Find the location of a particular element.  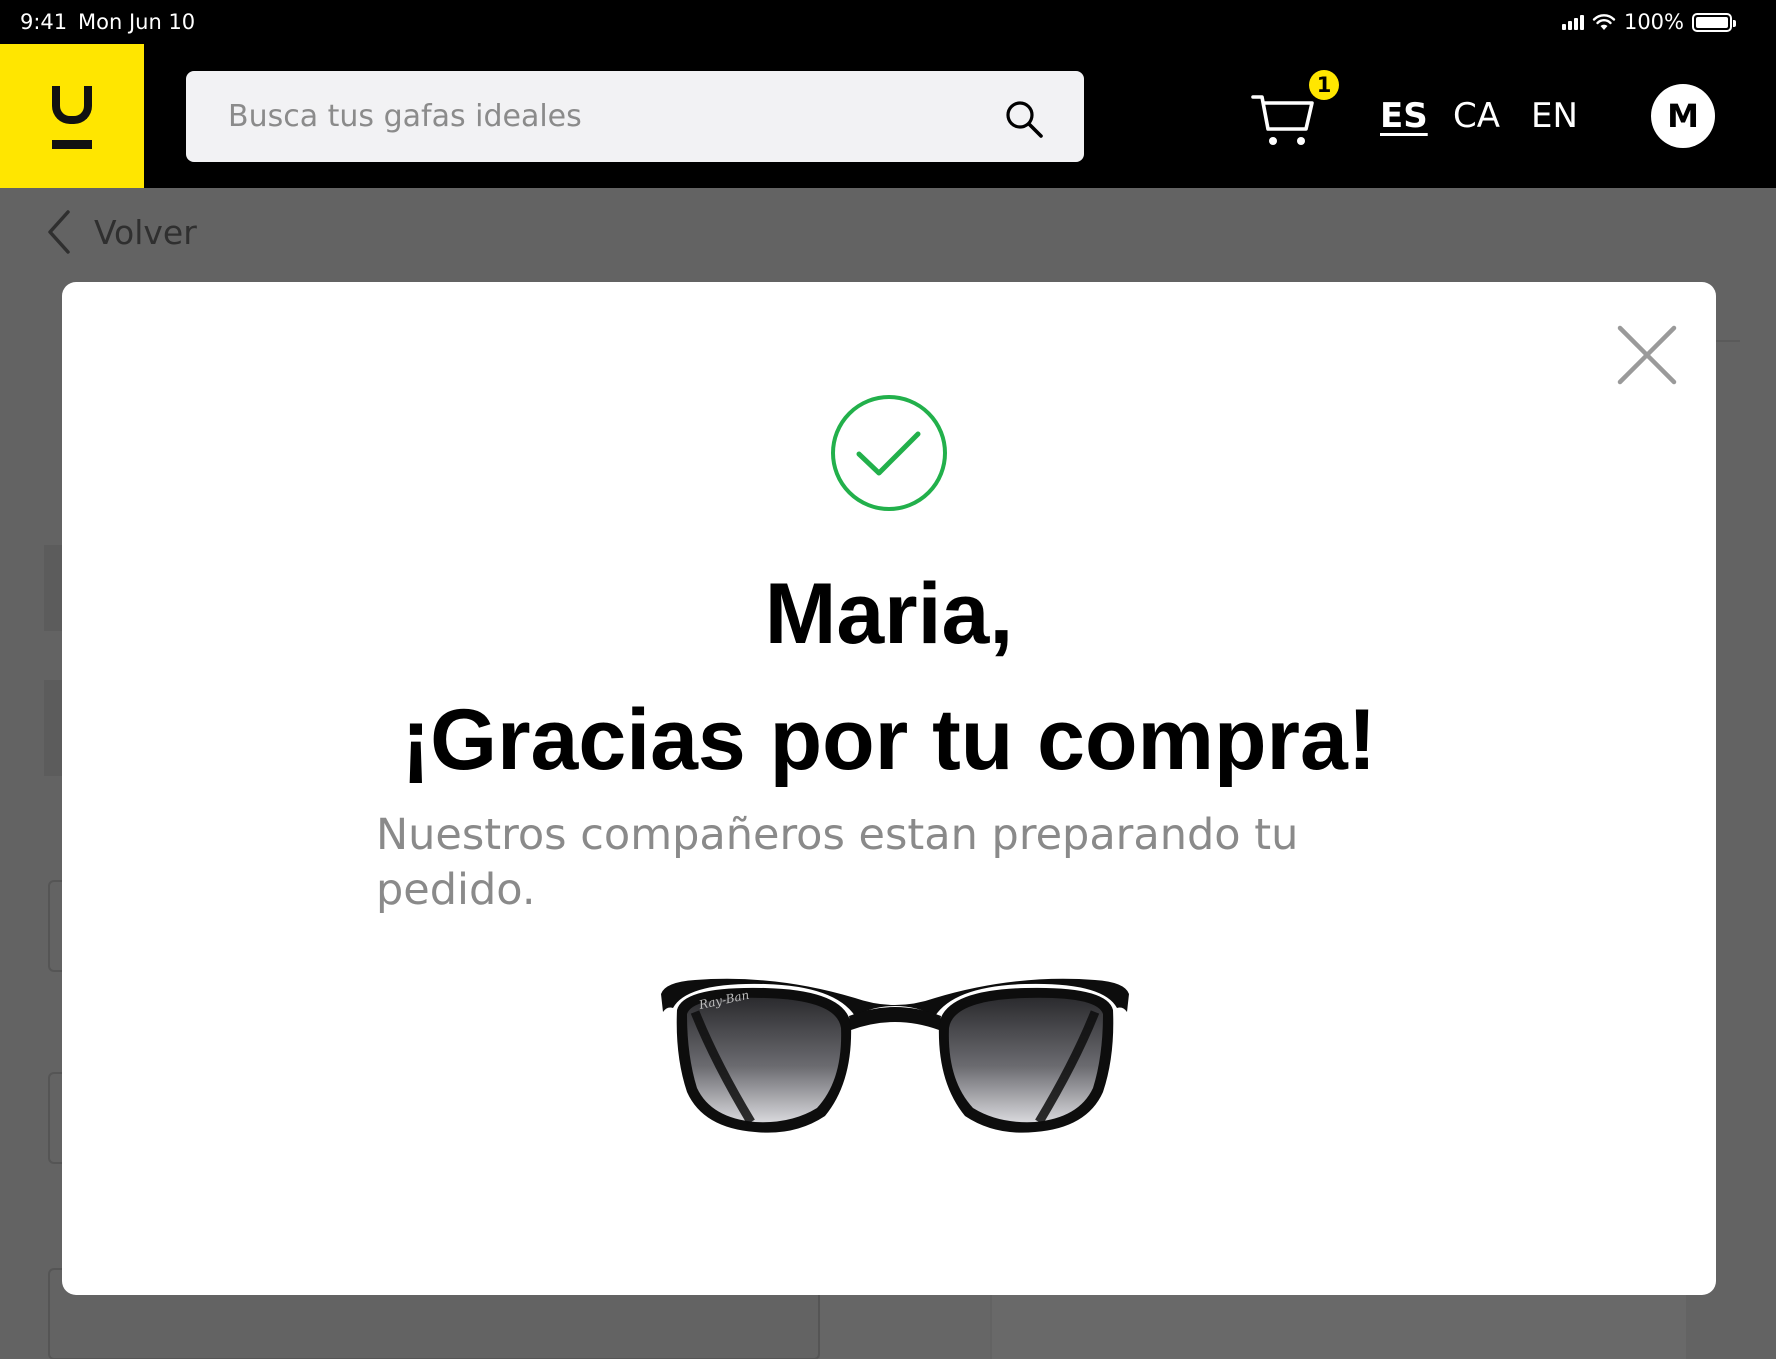

language-ca: CA is located at coordinates (1476, 116).